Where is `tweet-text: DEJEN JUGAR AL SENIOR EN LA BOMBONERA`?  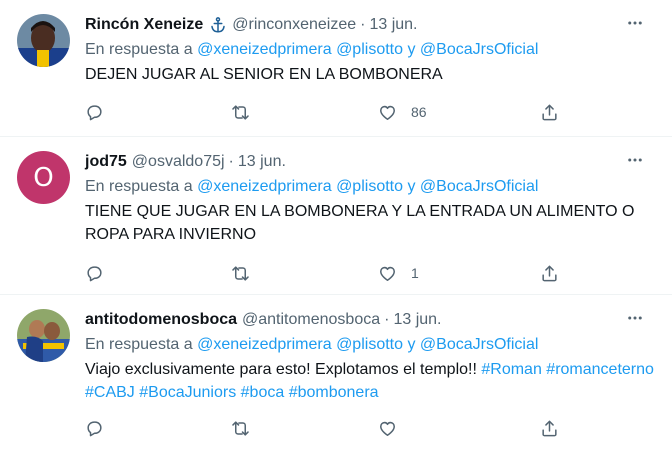
tweet-text: DEJEN JUGAR AL SENIOR EN LA BOMBONERA is located at coordinates (264, 74).